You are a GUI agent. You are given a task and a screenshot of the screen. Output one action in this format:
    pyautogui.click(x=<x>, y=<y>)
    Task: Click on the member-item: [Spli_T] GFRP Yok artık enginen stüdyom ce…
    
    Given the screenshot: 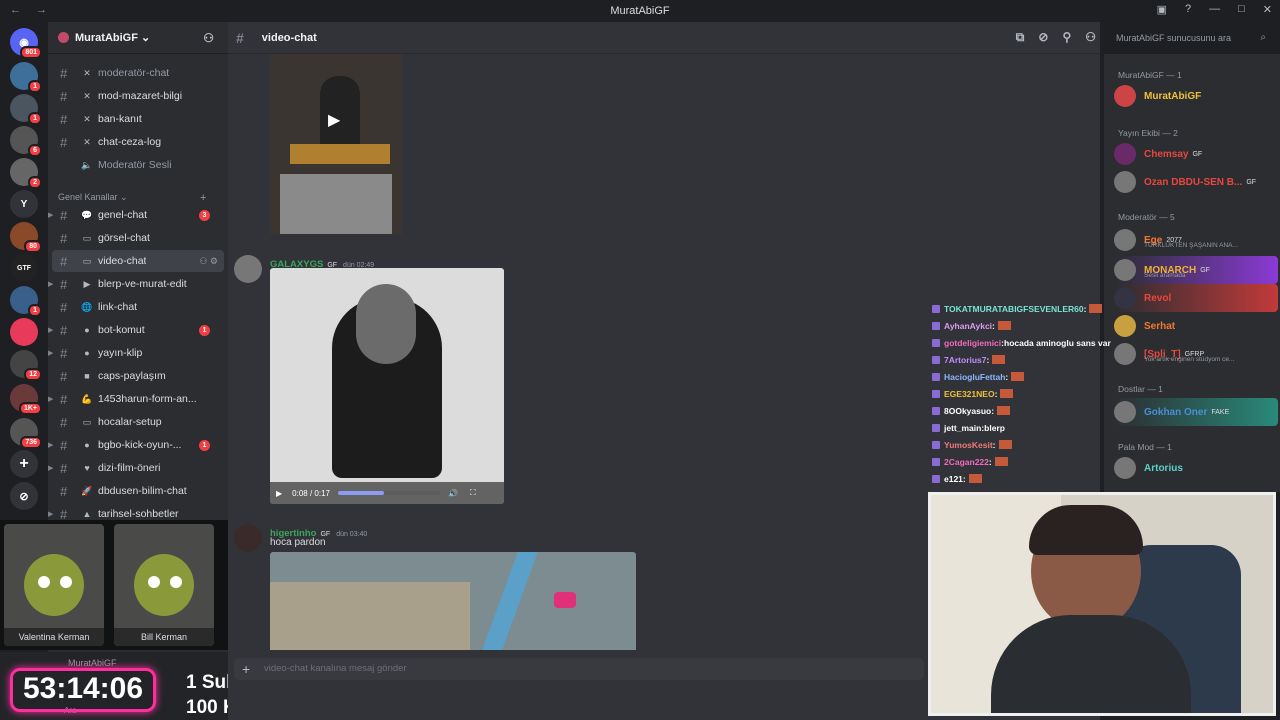 What is the action you would take?
    pyautogui.click(x=1196, y=354)
    